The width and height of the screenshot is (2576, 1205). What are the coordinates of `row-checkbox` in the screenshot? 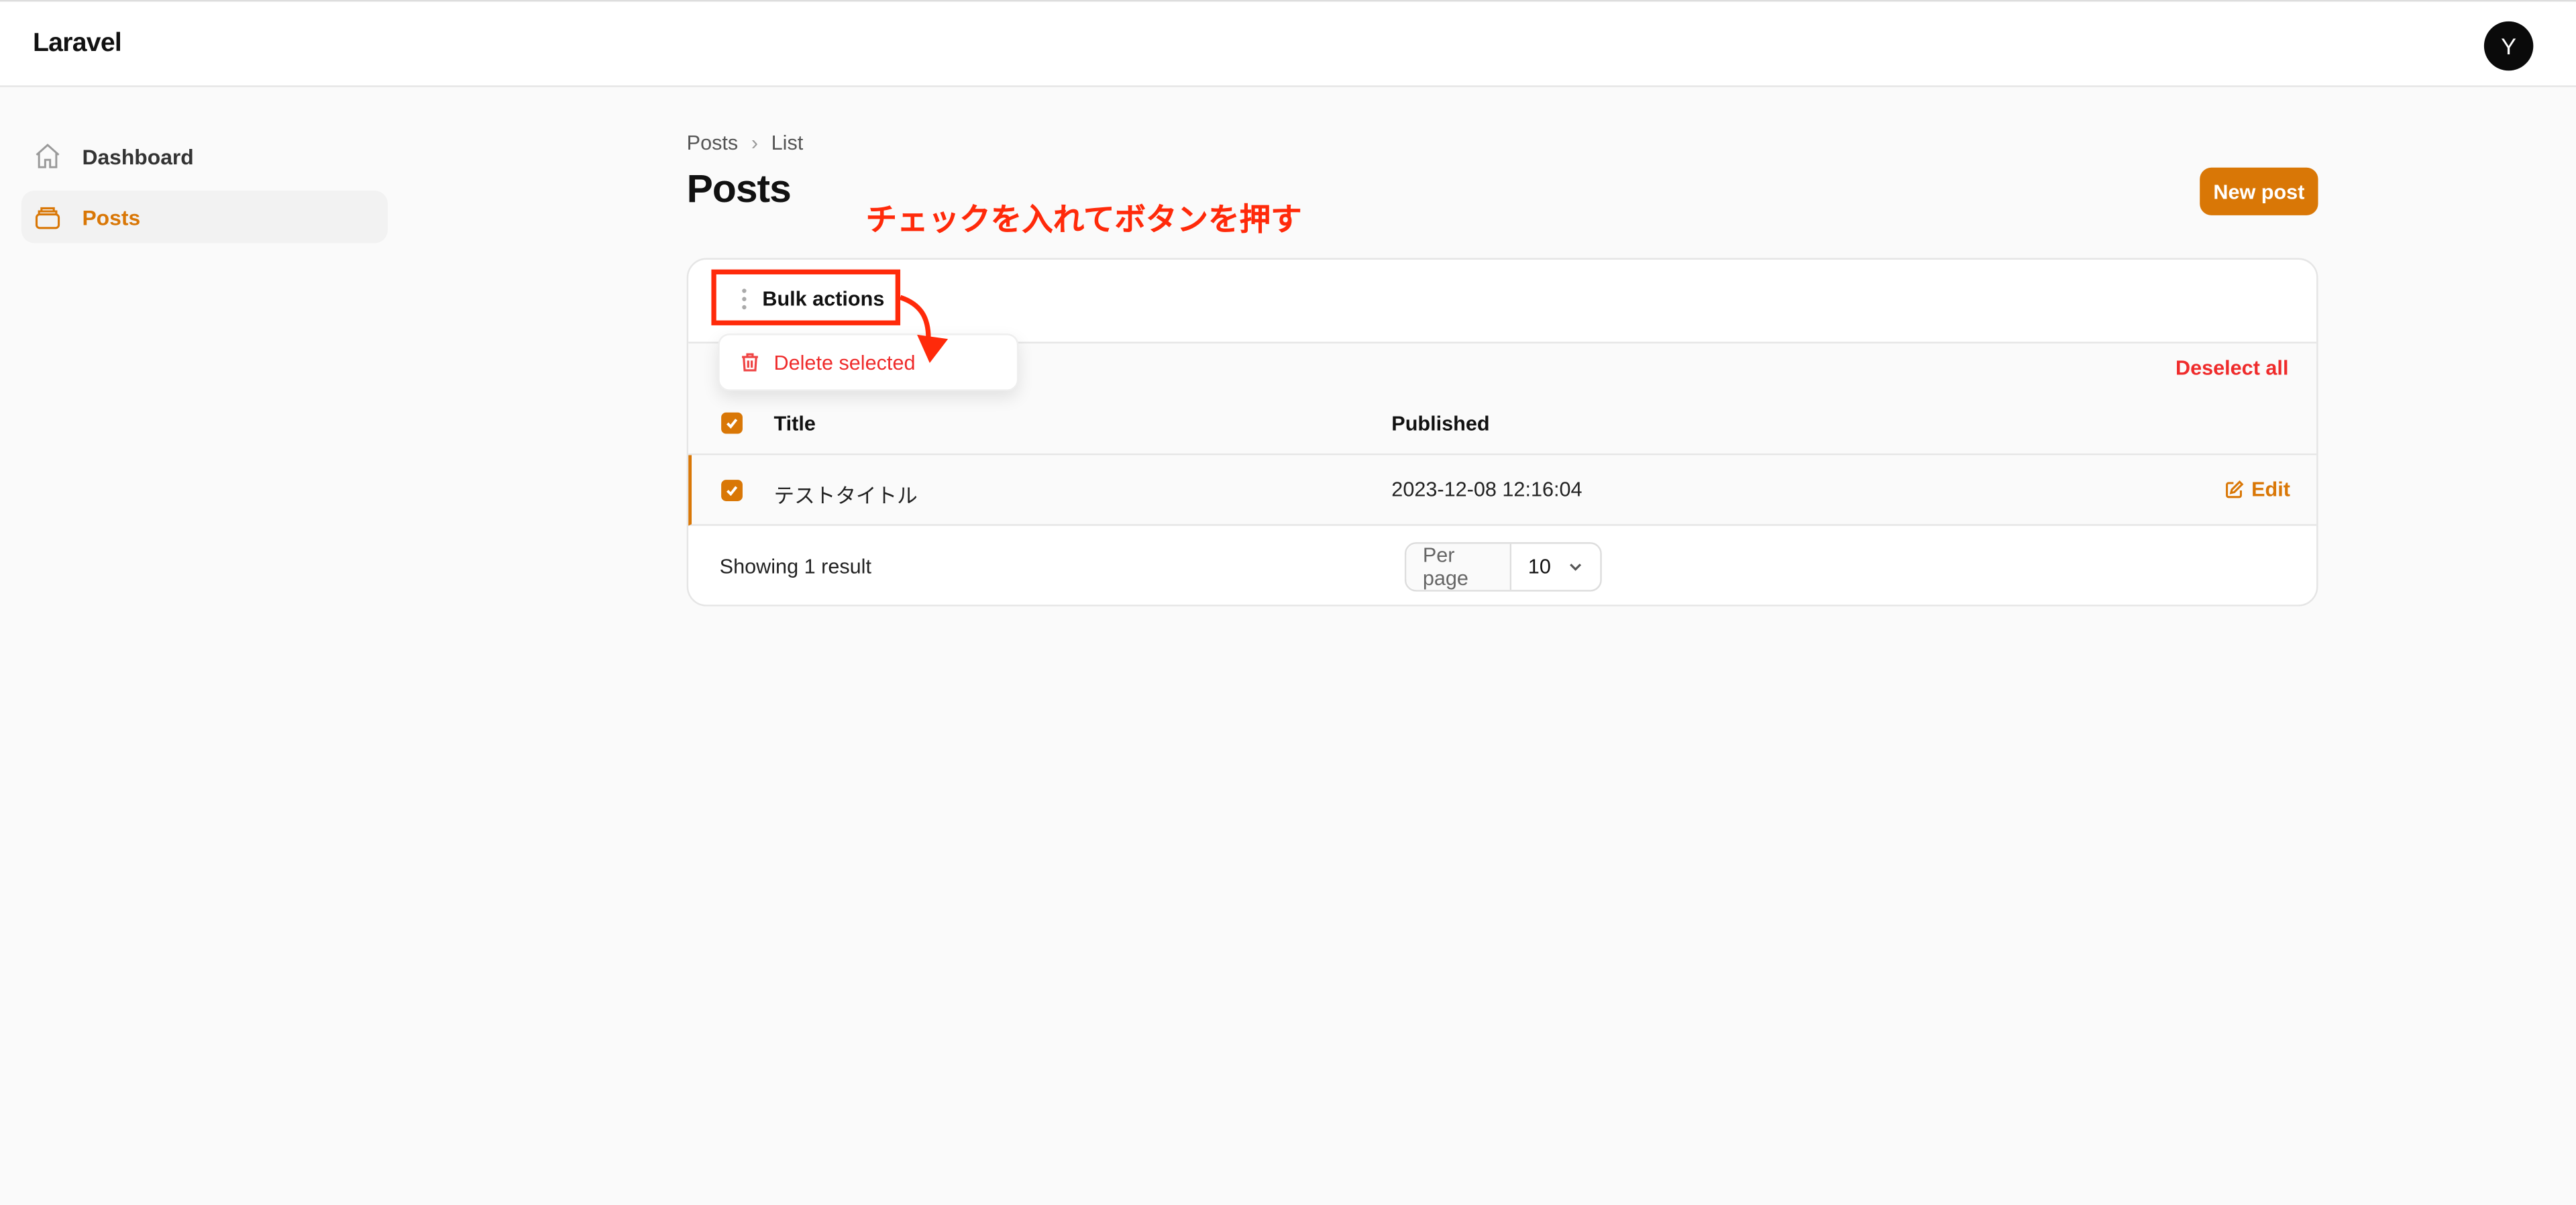 It's located at (732, 490).